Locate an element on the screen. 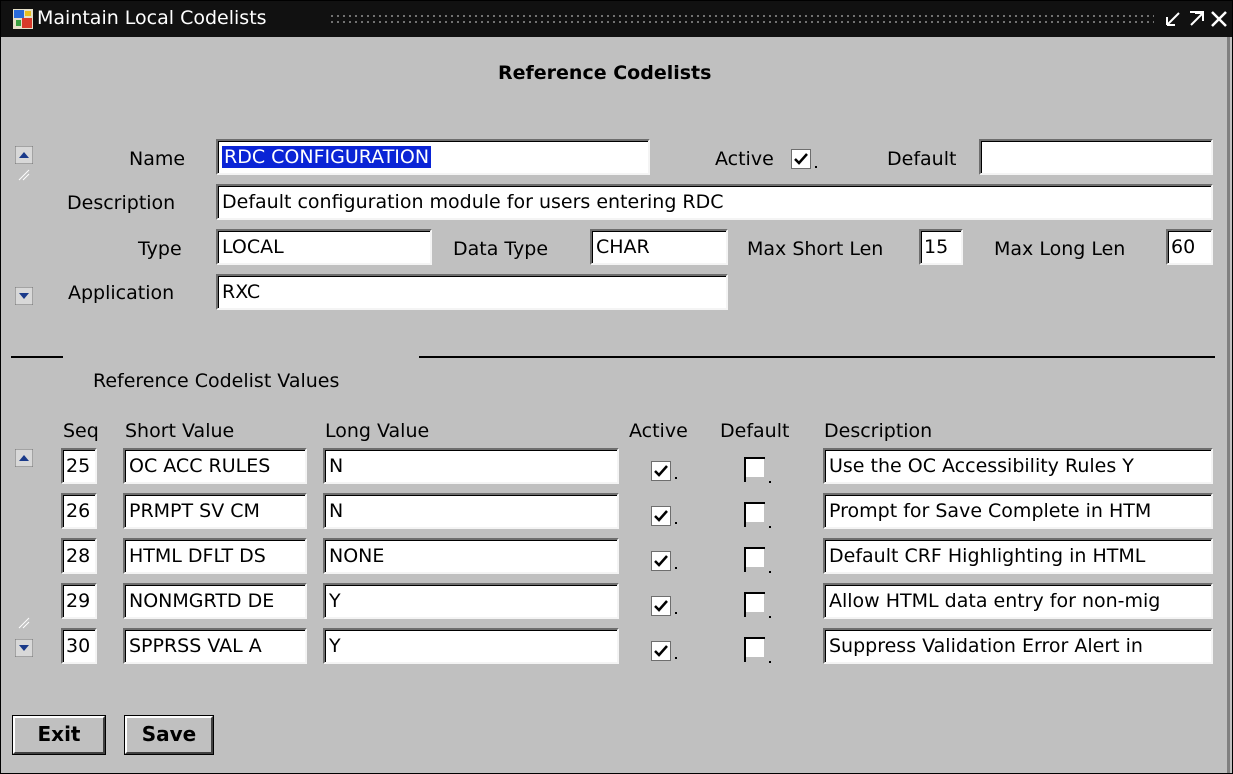 The image size is (1233, 774). data-type-field: CHAR is located at coordinates (659, 247).